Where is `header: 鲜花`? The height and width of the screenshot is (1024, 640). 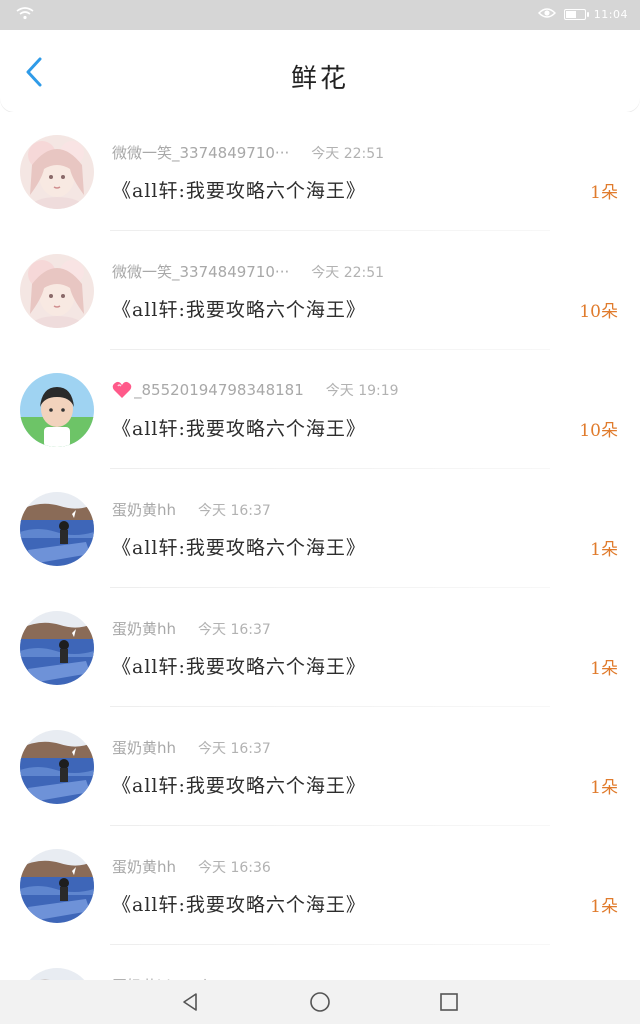 header: 鲜花 is located at coordinates (320, 71).